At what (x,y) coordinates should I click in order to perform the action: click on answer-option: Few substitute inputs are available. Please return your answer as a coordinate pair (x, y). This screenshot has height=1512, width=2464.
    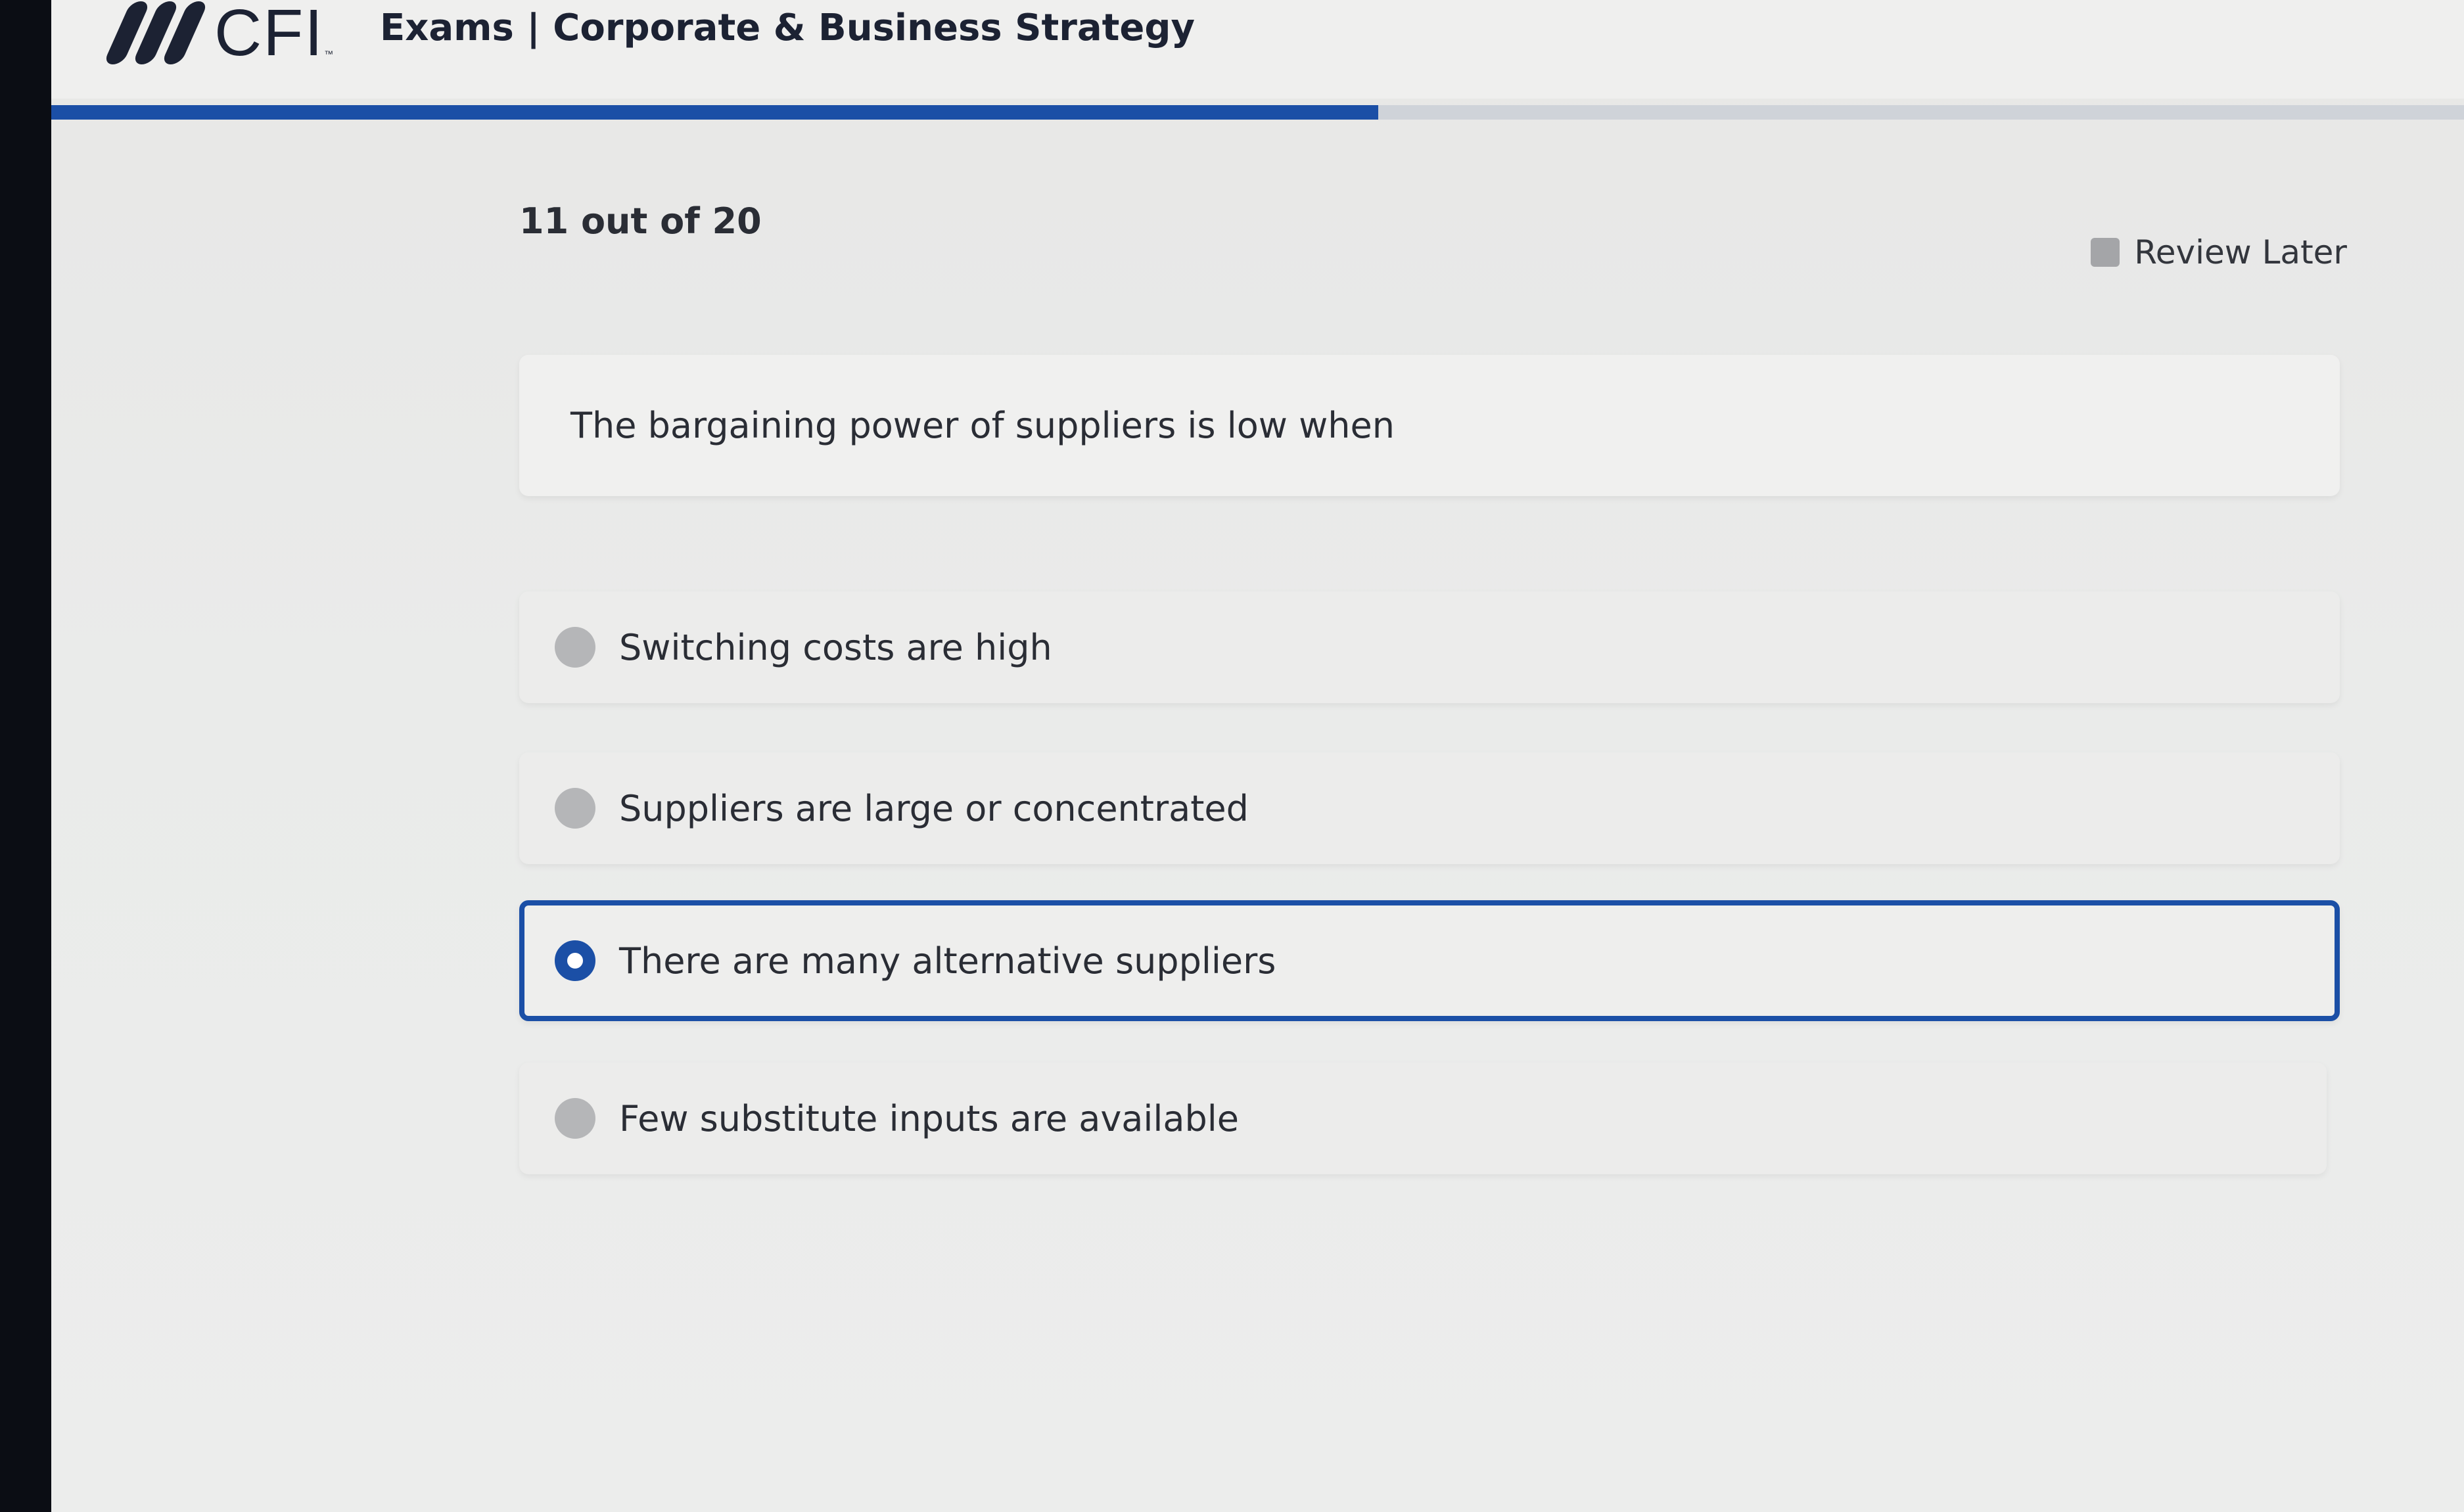
    Looking at the image, I should click on (1423, 1118).